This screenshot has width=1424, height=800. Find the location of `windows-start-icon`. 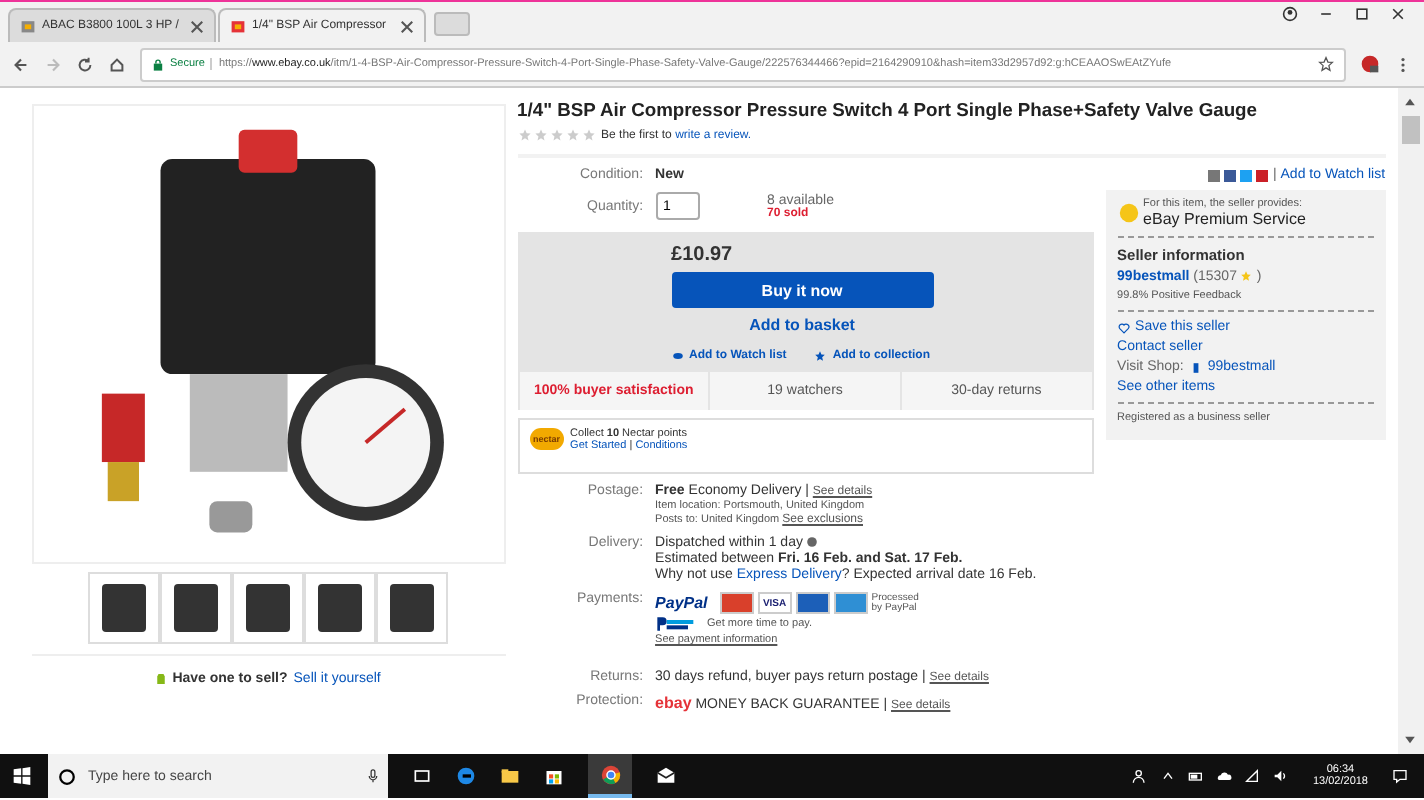

windows-start-icon is located at coordinates (22, 776).